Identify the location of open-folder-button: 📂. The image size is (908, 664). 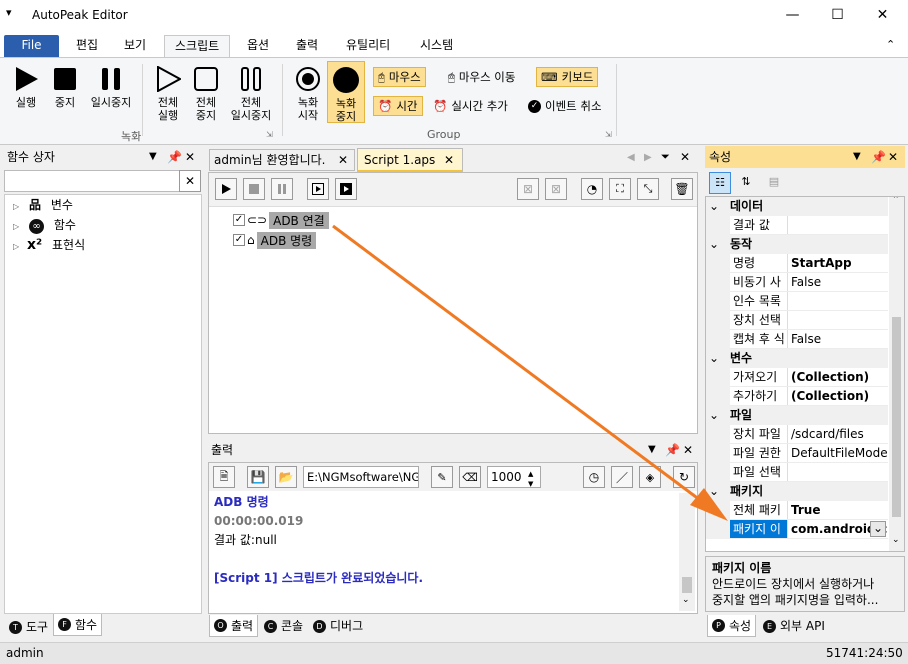
(286, 477).